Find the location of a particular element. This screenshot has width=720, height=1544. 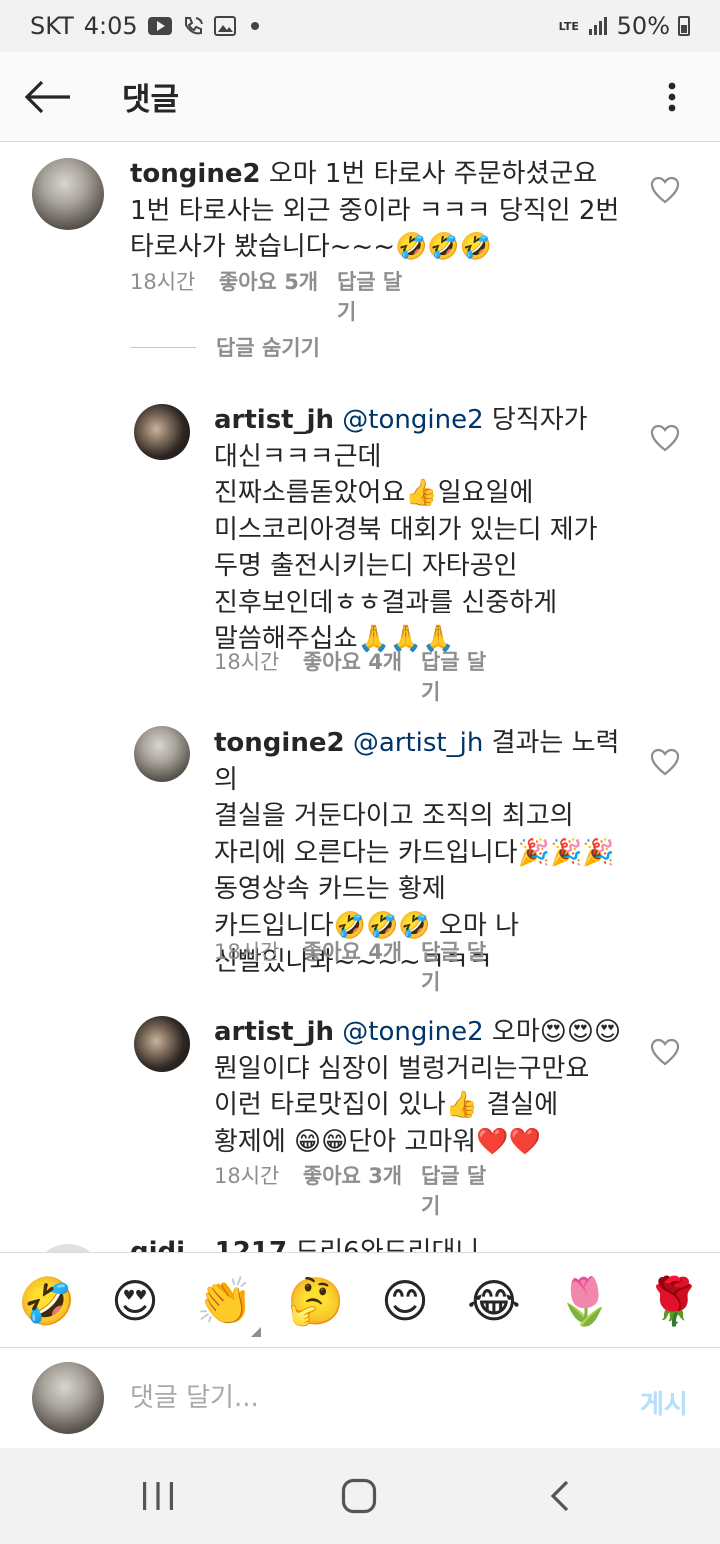

home-button is located at coordinates (359, 1496).